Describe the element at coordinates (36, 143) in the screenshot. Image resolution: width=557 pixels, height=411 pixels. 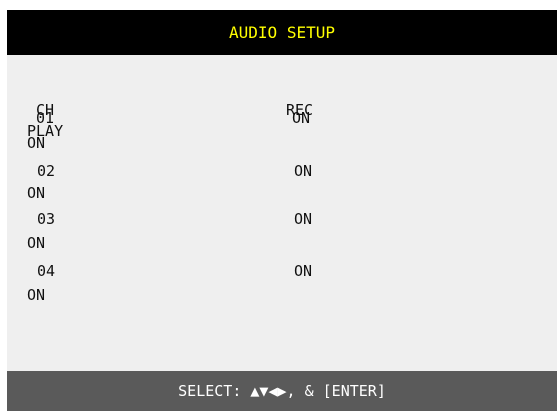
I see `channel-01-play-value: ON` at that location.